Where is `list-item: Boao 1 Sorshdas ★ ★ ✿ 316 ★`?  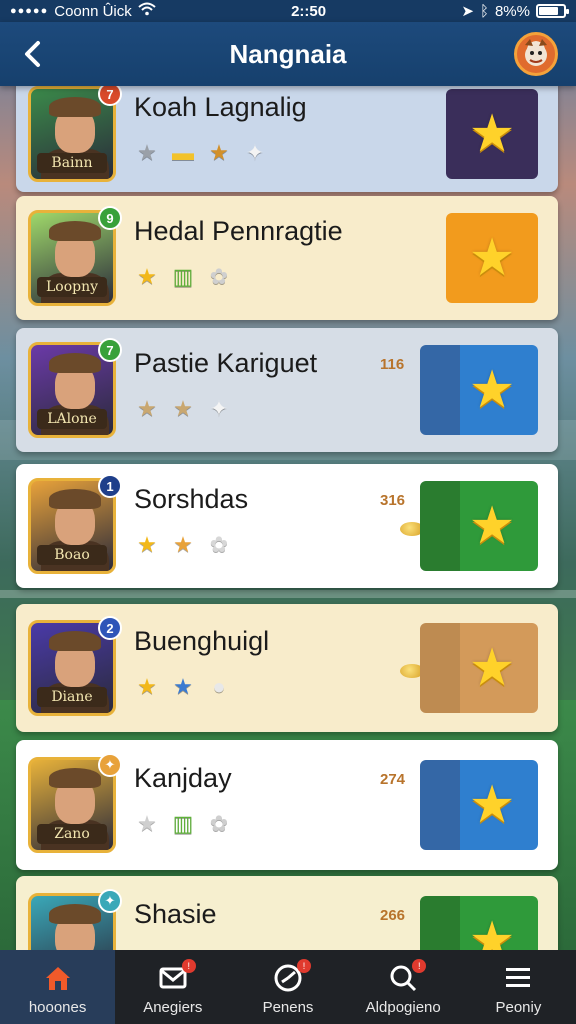 list-item: Boao 1 Sorshdas ★ ★ ✿ 316 ★ is located at coordinates (287, 526).